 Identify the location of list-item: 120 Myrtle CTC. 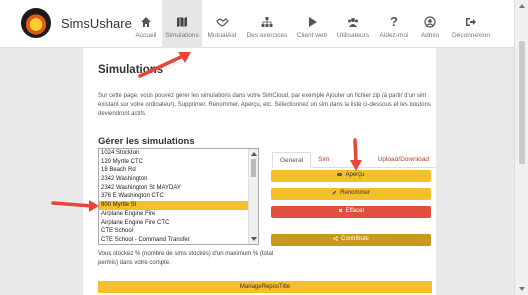
(174, 162).